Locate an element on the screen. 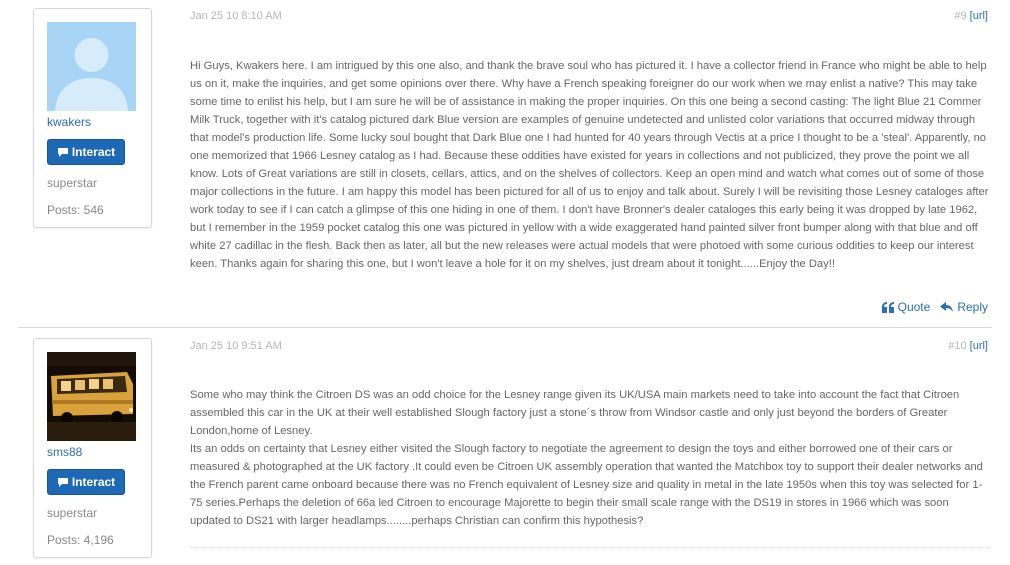  username-link: kwakers is located at coordinates (69, 122).